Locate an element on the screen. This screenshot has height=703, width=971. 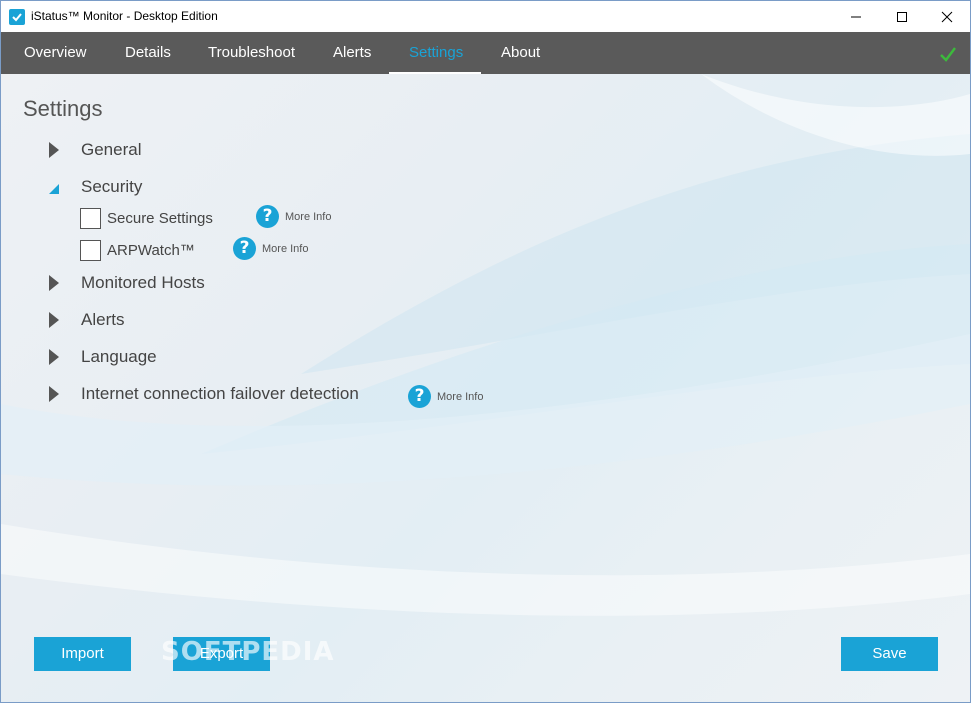
page-title: Settings is located at coordinates (63, 108).